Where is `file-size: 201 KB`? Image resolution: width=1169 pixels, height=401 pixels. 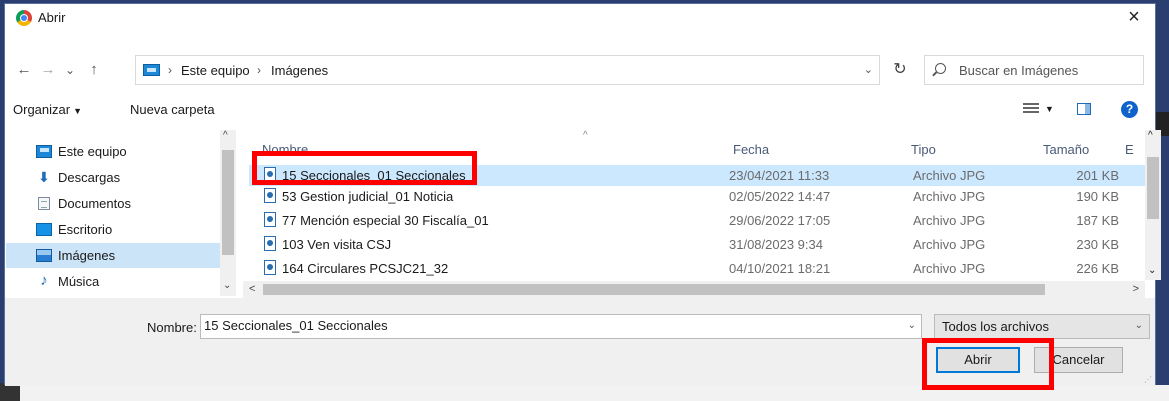 file-size: 201 KB is located at coordinates (1097, 175).